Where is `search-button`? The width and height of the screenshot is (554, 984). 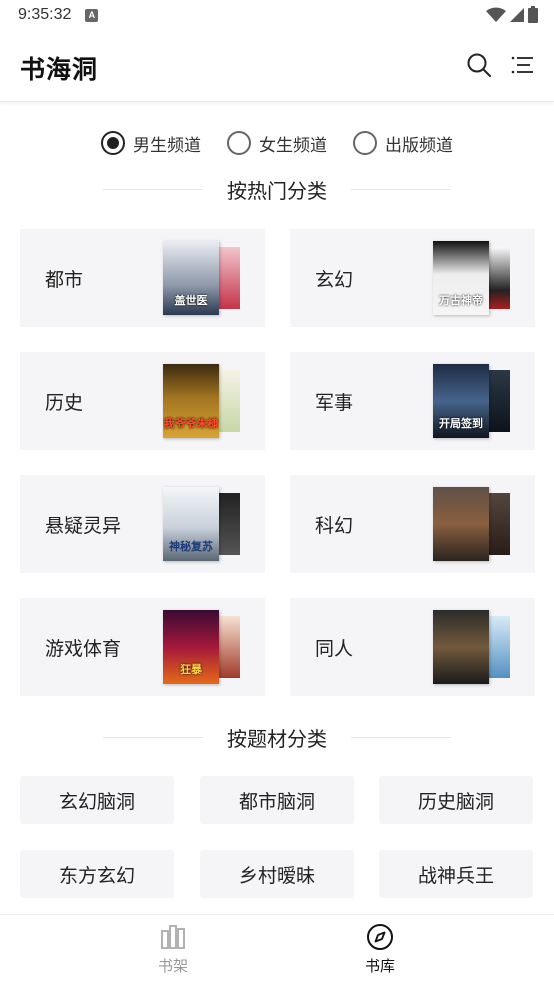
search-button is located at coordinates (479, 65).